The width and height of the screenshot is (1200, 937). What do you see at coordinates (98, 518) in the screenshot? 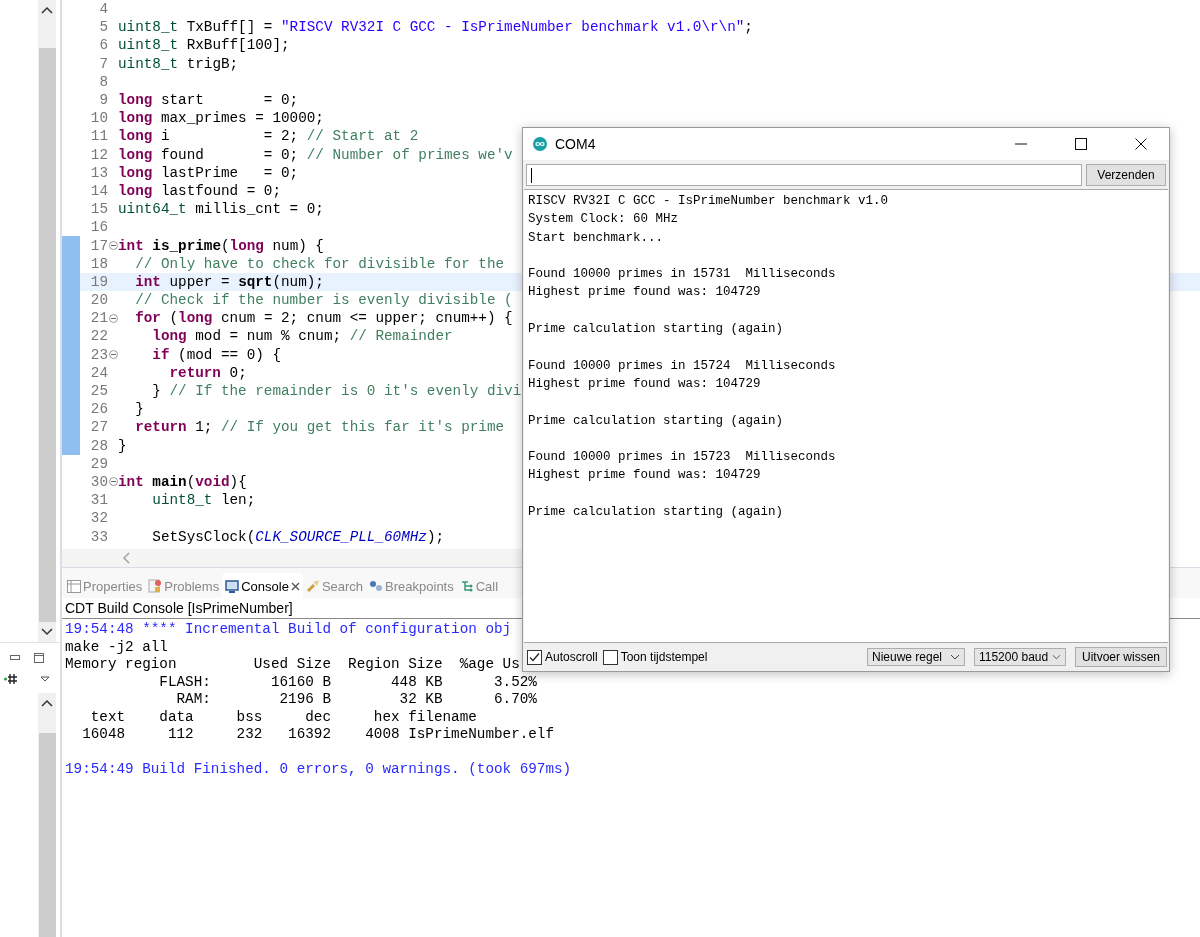
I see `line-number: 32` at bounding box center [98, 518].